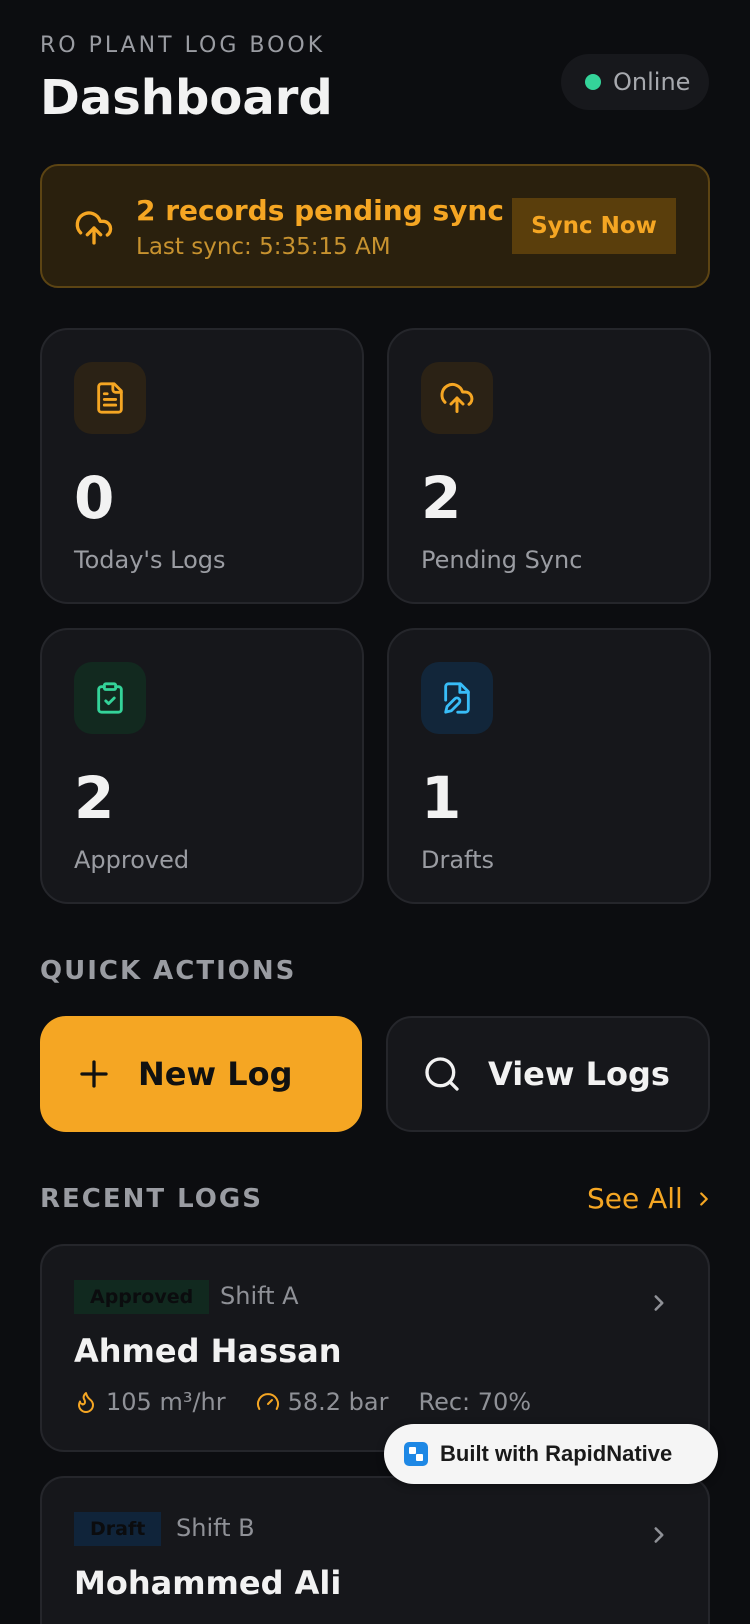 The width and height of the screenshot is (750, 1624). I want to click on stat-card-todays-logs: 0 Today's Logs, so click(202, 466).